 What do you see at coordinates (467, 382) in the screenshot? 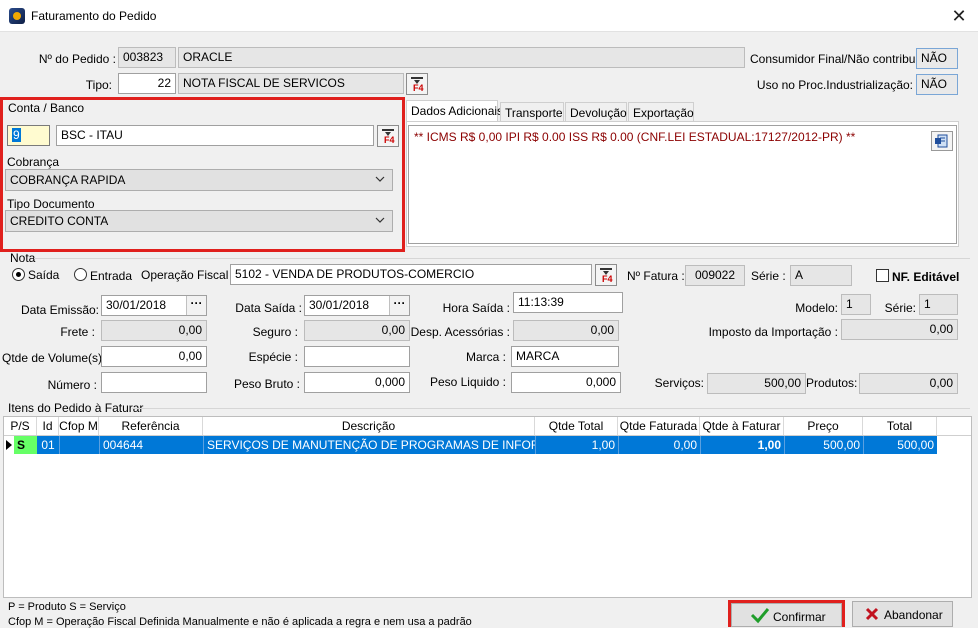
I see `peso-liquido-label: Peso Liquido :` at bounding box center [467, 382].